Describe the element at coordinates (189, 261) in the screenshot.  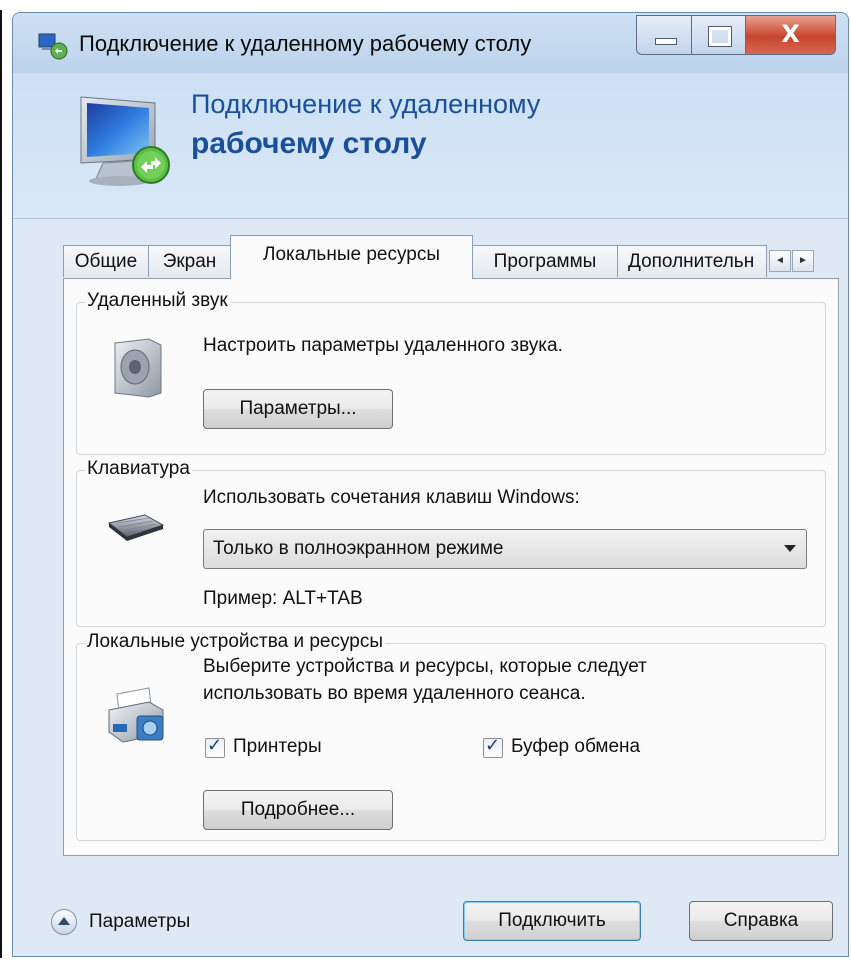
I see `tab-display: Экран` at that location.